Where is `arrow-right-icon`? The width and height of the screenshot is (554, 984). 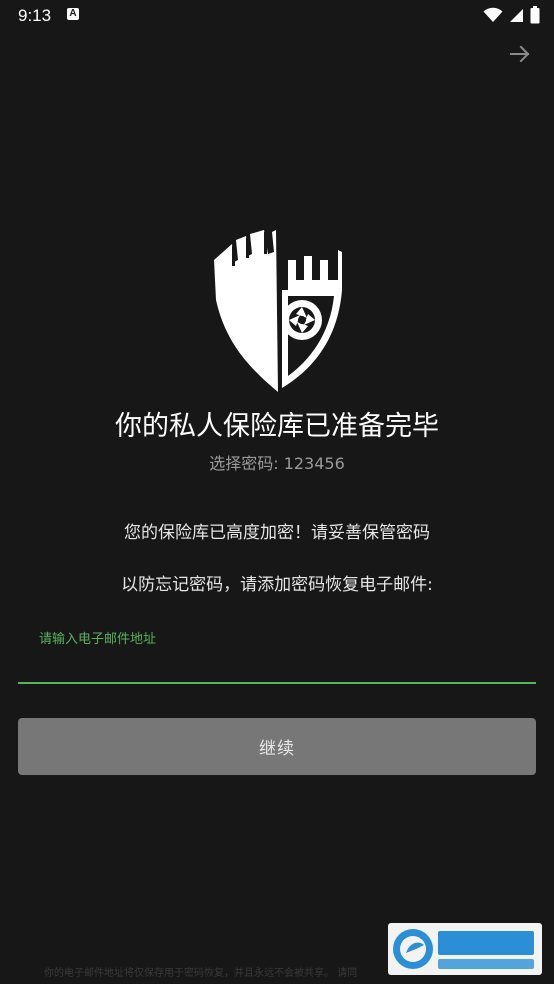 arrow-right-icon is located at coordinates (520, 54).